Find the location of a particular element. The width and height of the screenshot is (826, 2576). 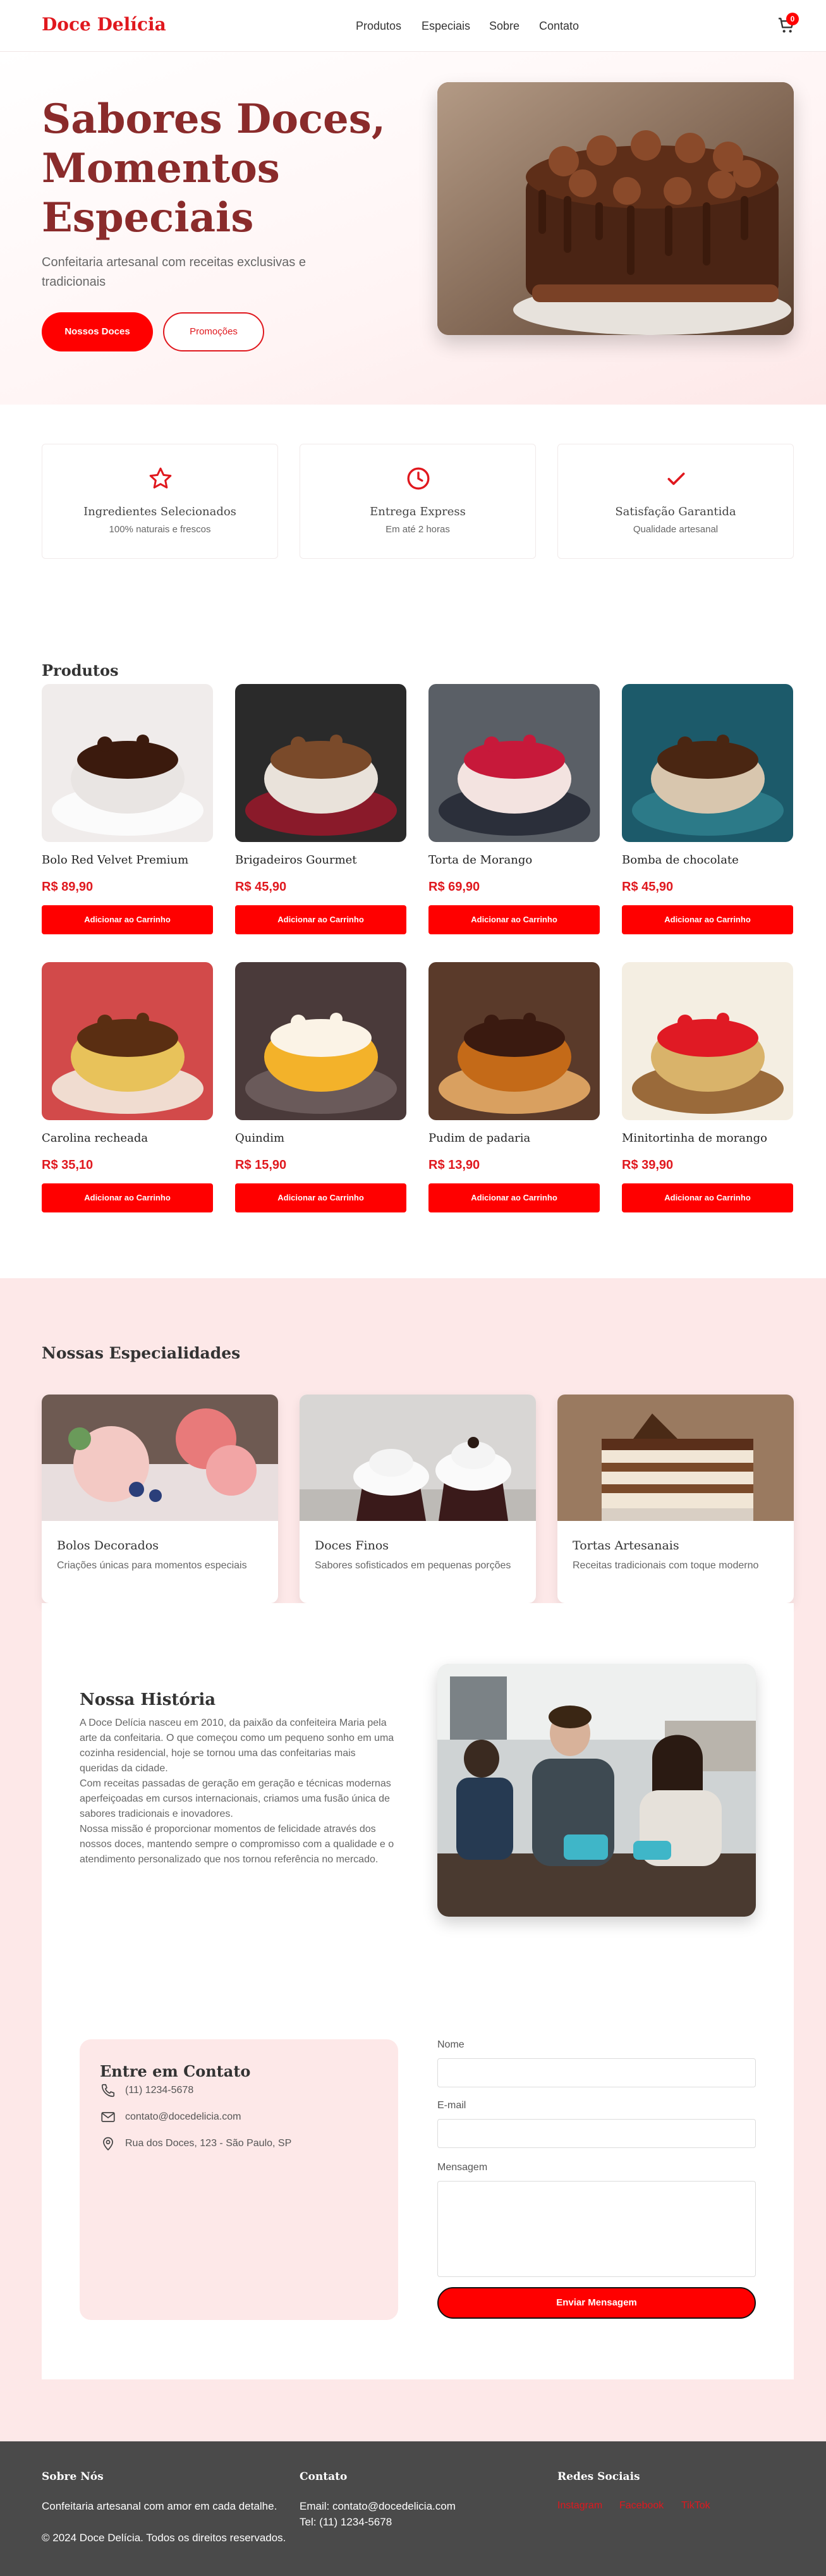

message-textarea is located at coordinates (596, 2229).